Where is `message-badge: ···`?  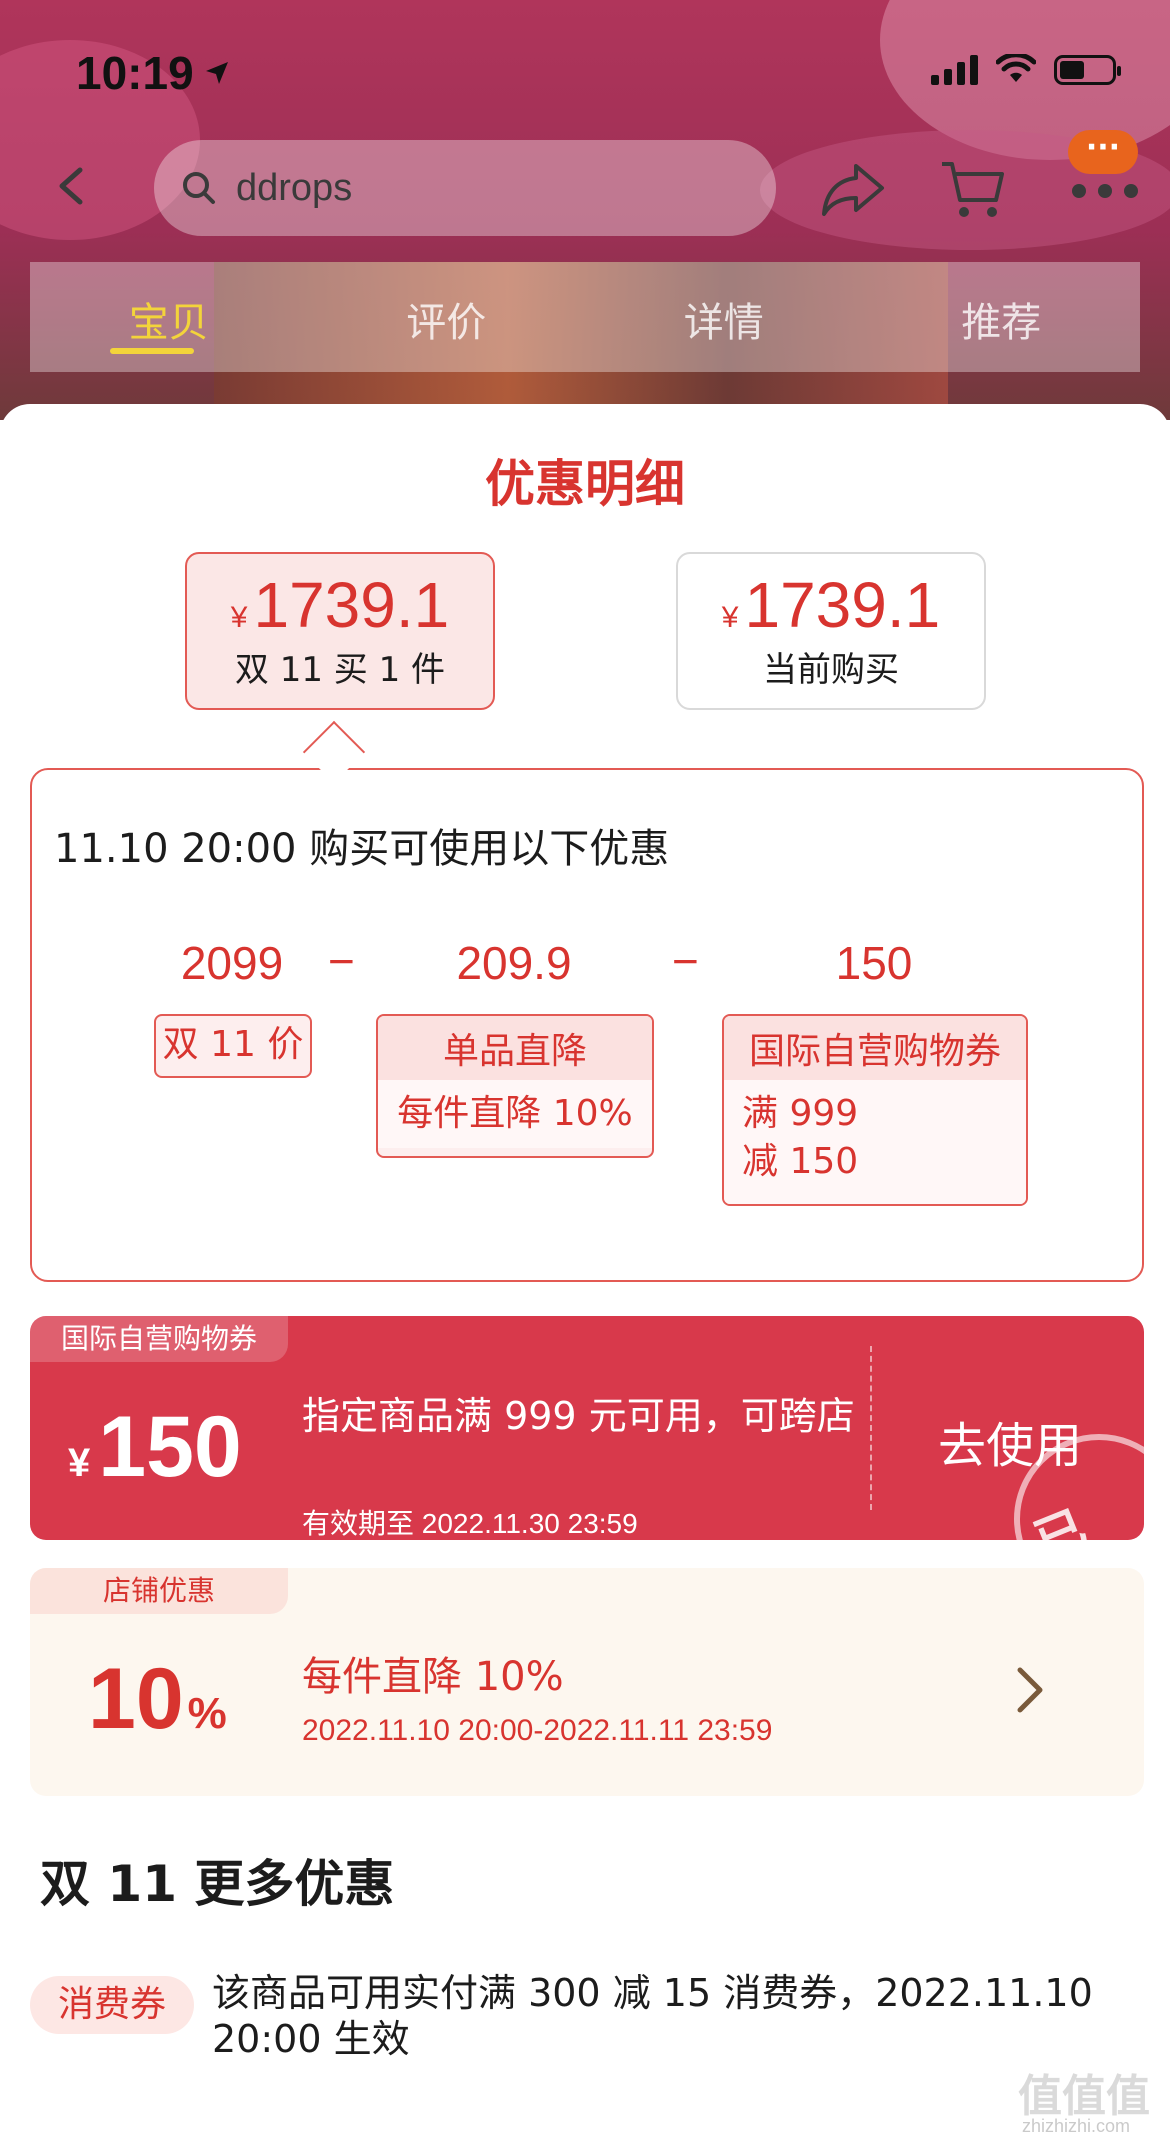
message-badge: ··· is located at coordinates (1103, 152).